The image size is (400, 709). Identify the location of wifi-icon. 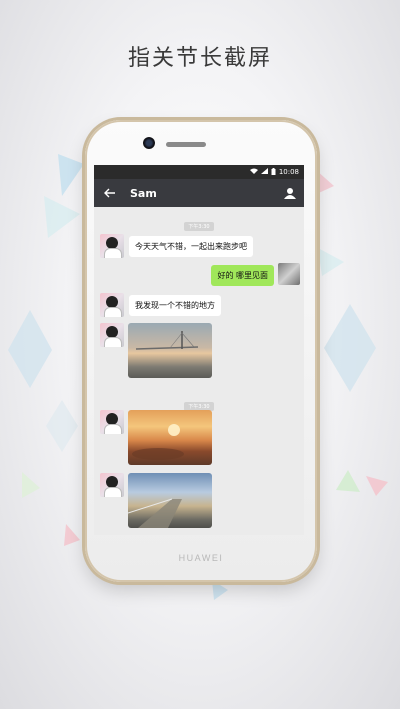
(253, 172).